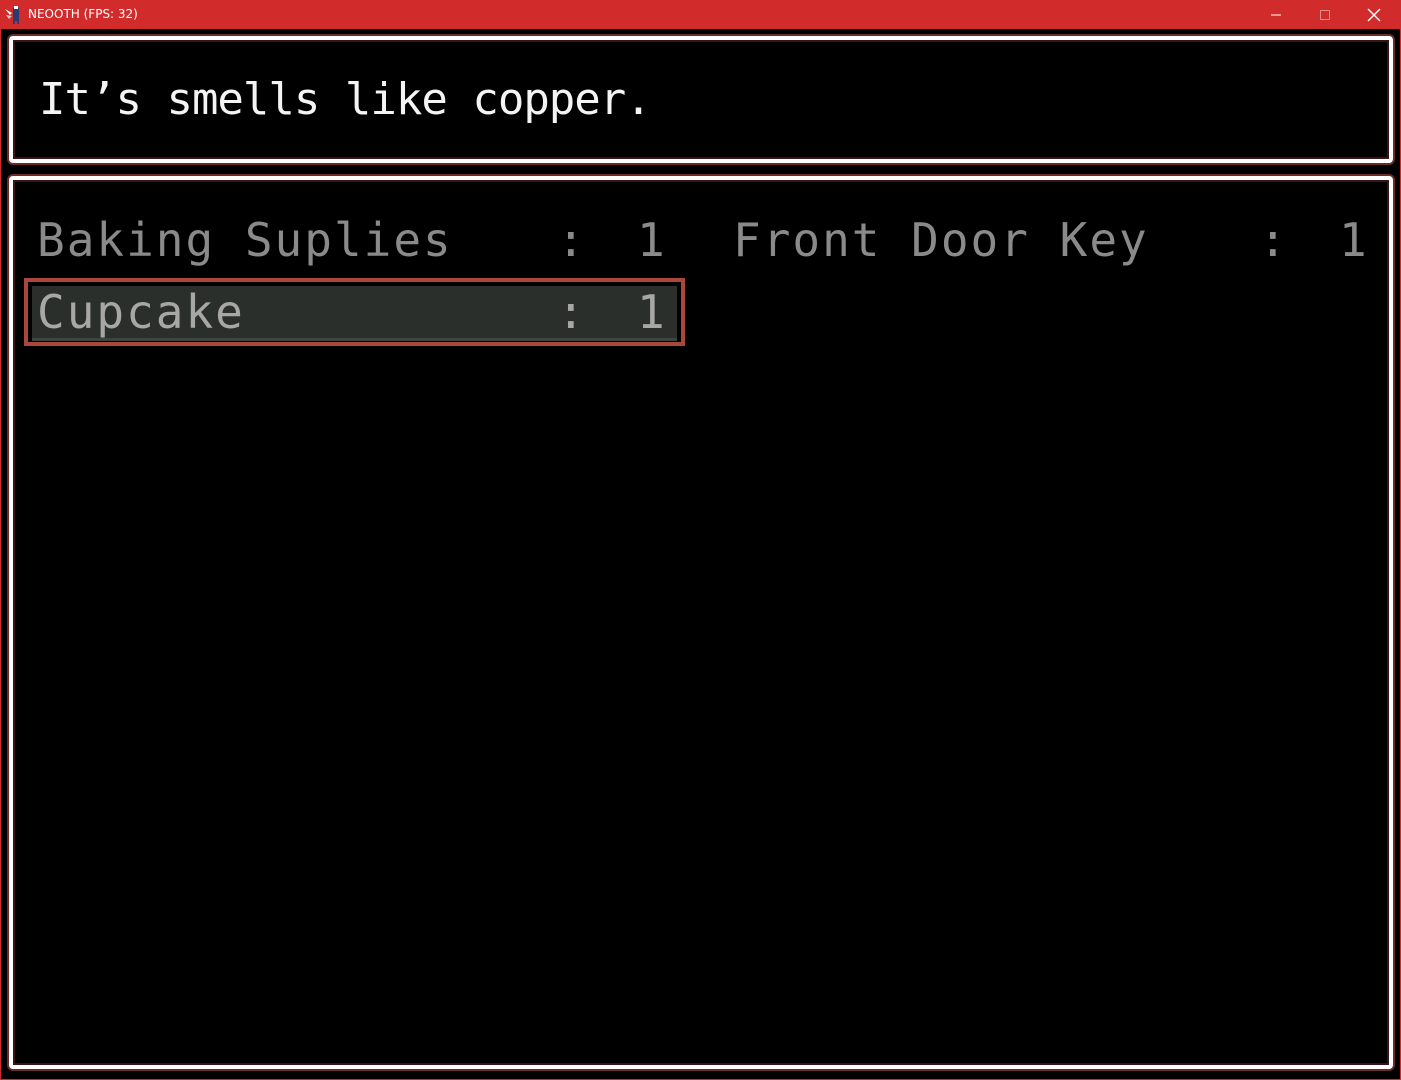 The height and width of the screenshot is (1080, 1401). Describe the element at coordinates (700, 14) in the screenshot. I see `title-bar: NEOOTH (FPS: 32)` at that location.